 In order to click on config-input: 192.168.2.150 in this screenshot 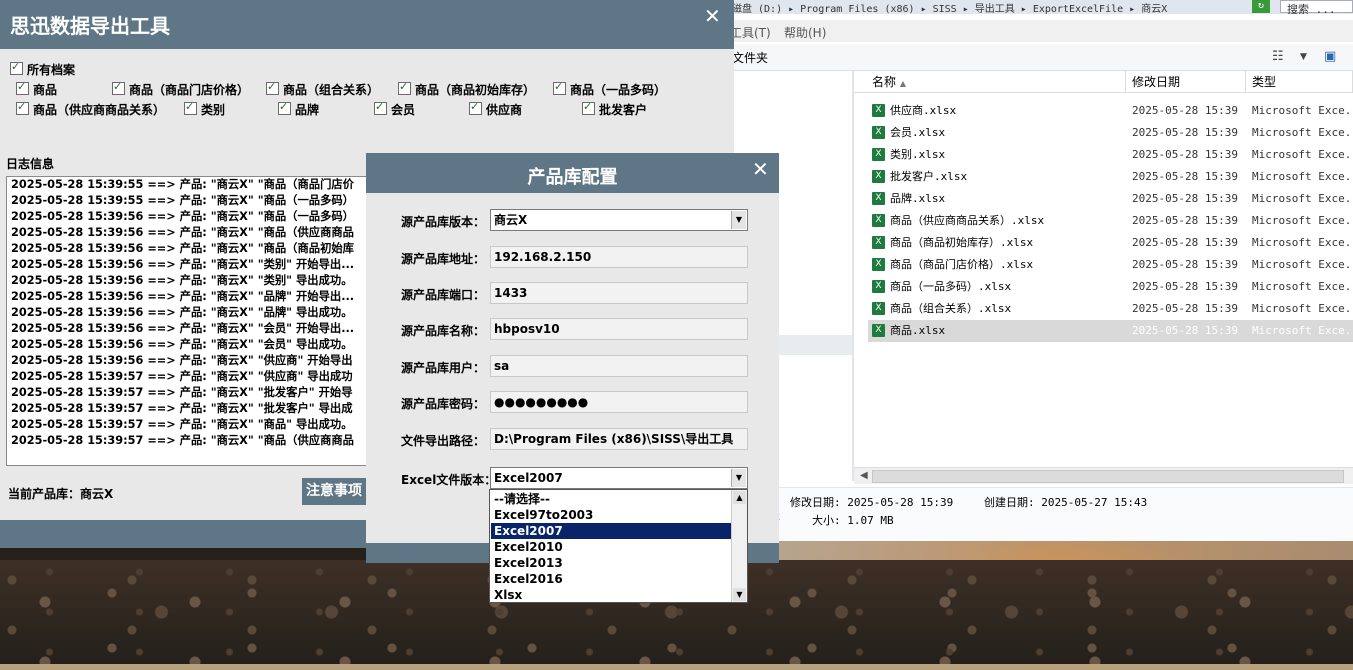, I will do `click(619, 257)`.